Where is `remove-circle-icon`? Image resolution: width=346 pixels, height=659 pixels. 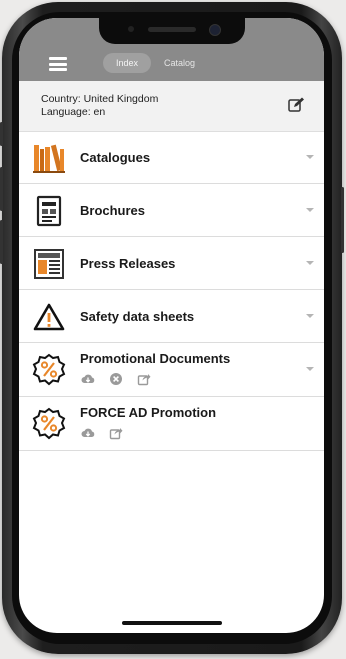 remove-circle-icon is located at coordinates (116, 379).